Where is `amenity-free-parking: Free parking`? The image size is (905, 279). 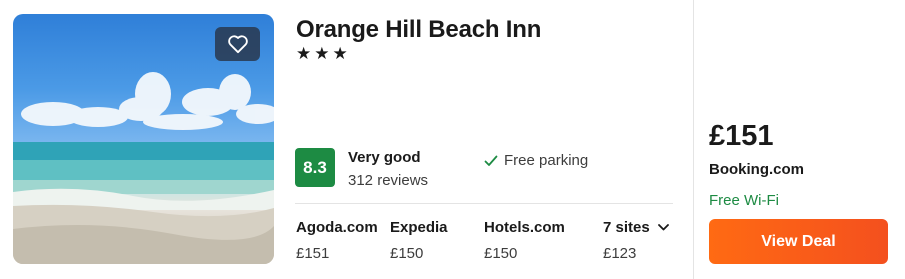
amenity-free-parking: Free parking is located at coordinates (536, 160).